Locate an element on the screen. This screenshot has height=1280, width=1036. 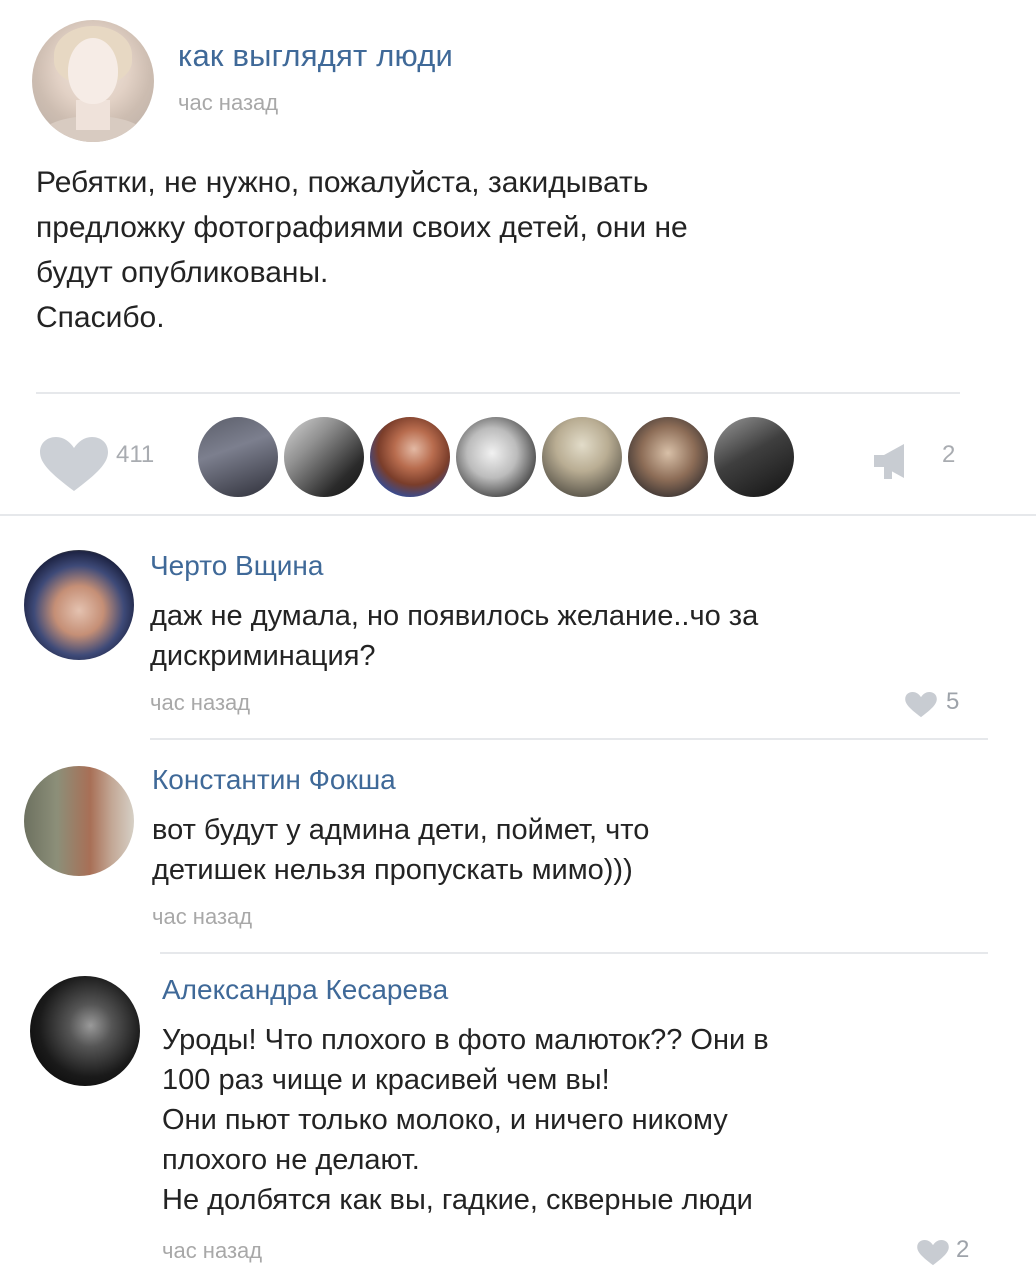
comment-text-line: Они пьют только молоко, и ничего никому is located at coordinates (445, 1120).